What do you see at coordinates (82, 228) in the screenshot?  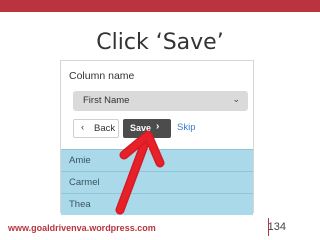 I see `footer-url: www.goaldrivenva.wordpress.com` at bounding box center [82, 228].